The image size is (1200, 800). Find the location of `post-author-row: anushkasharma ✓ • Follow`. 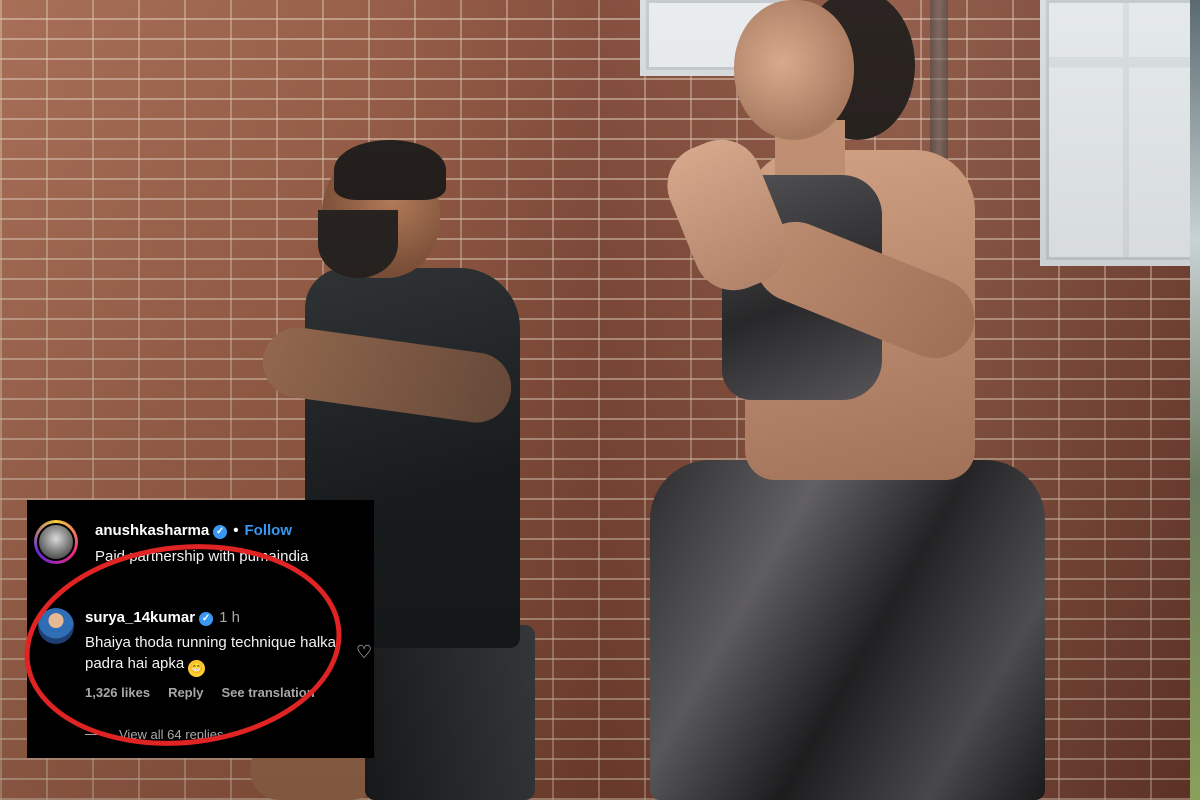

post-author-row: anushkasharma ✓ • Follow is located at coordinates (193, 530).